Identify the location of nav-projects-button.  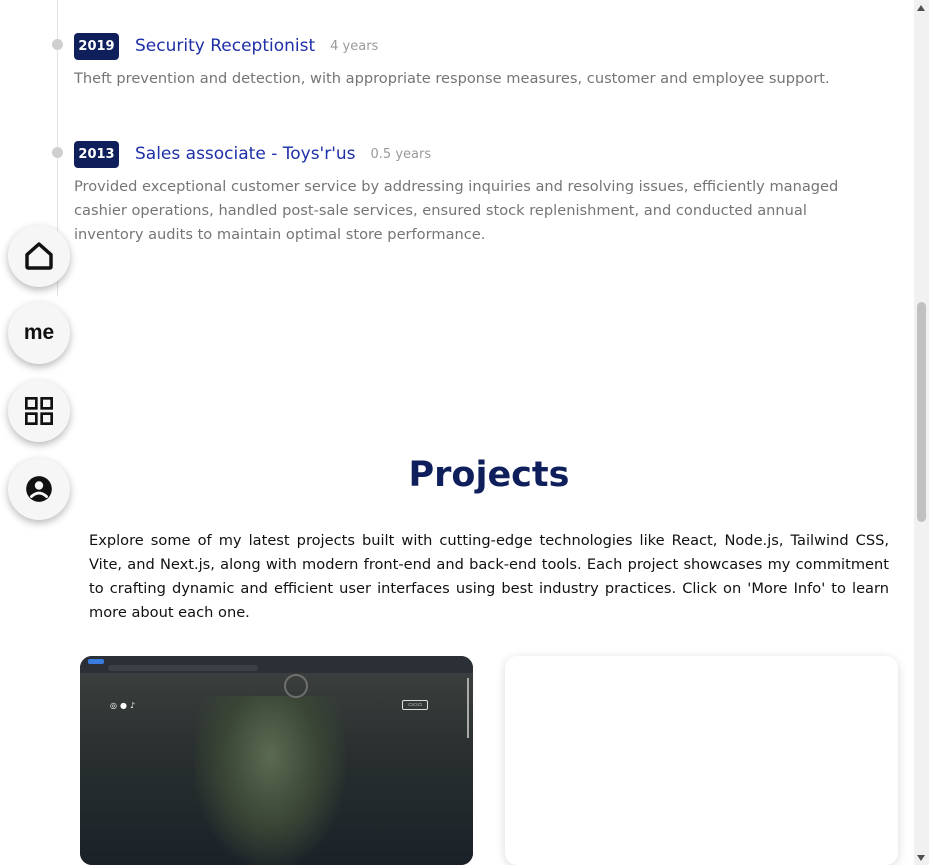
(39, 411).